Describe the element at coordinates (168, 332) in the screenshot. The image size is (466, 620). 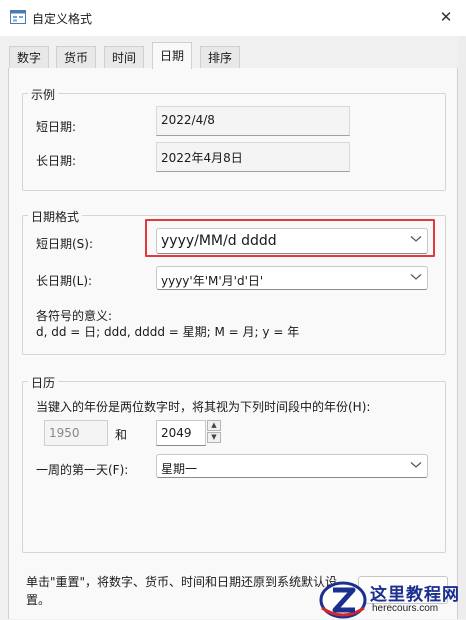
I see `symbol-legend-text: d, dd = 日; ddd, dddd = 星期; M = 月; y = 年` at that location.